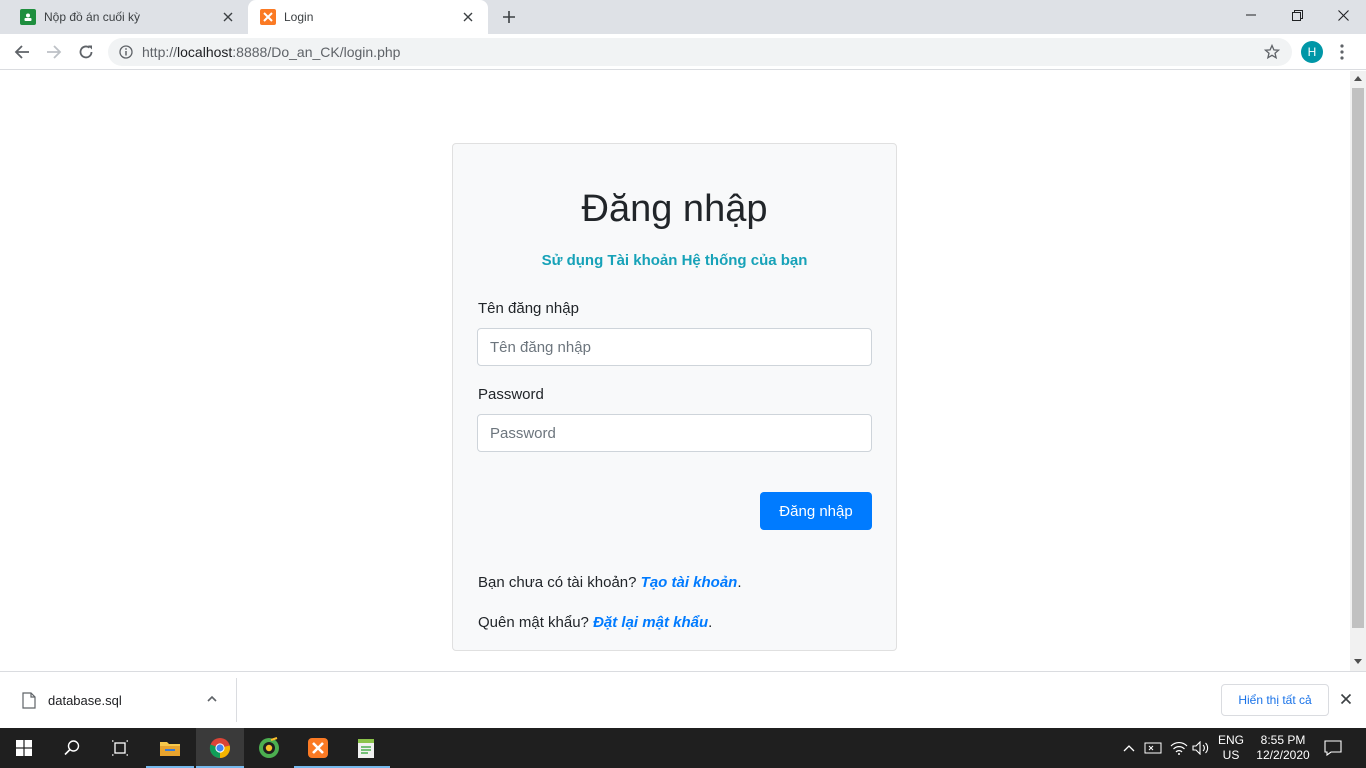  Describe the element at coordinates (220, 748) in the screenshot. I see `chrome-icon` at that location.